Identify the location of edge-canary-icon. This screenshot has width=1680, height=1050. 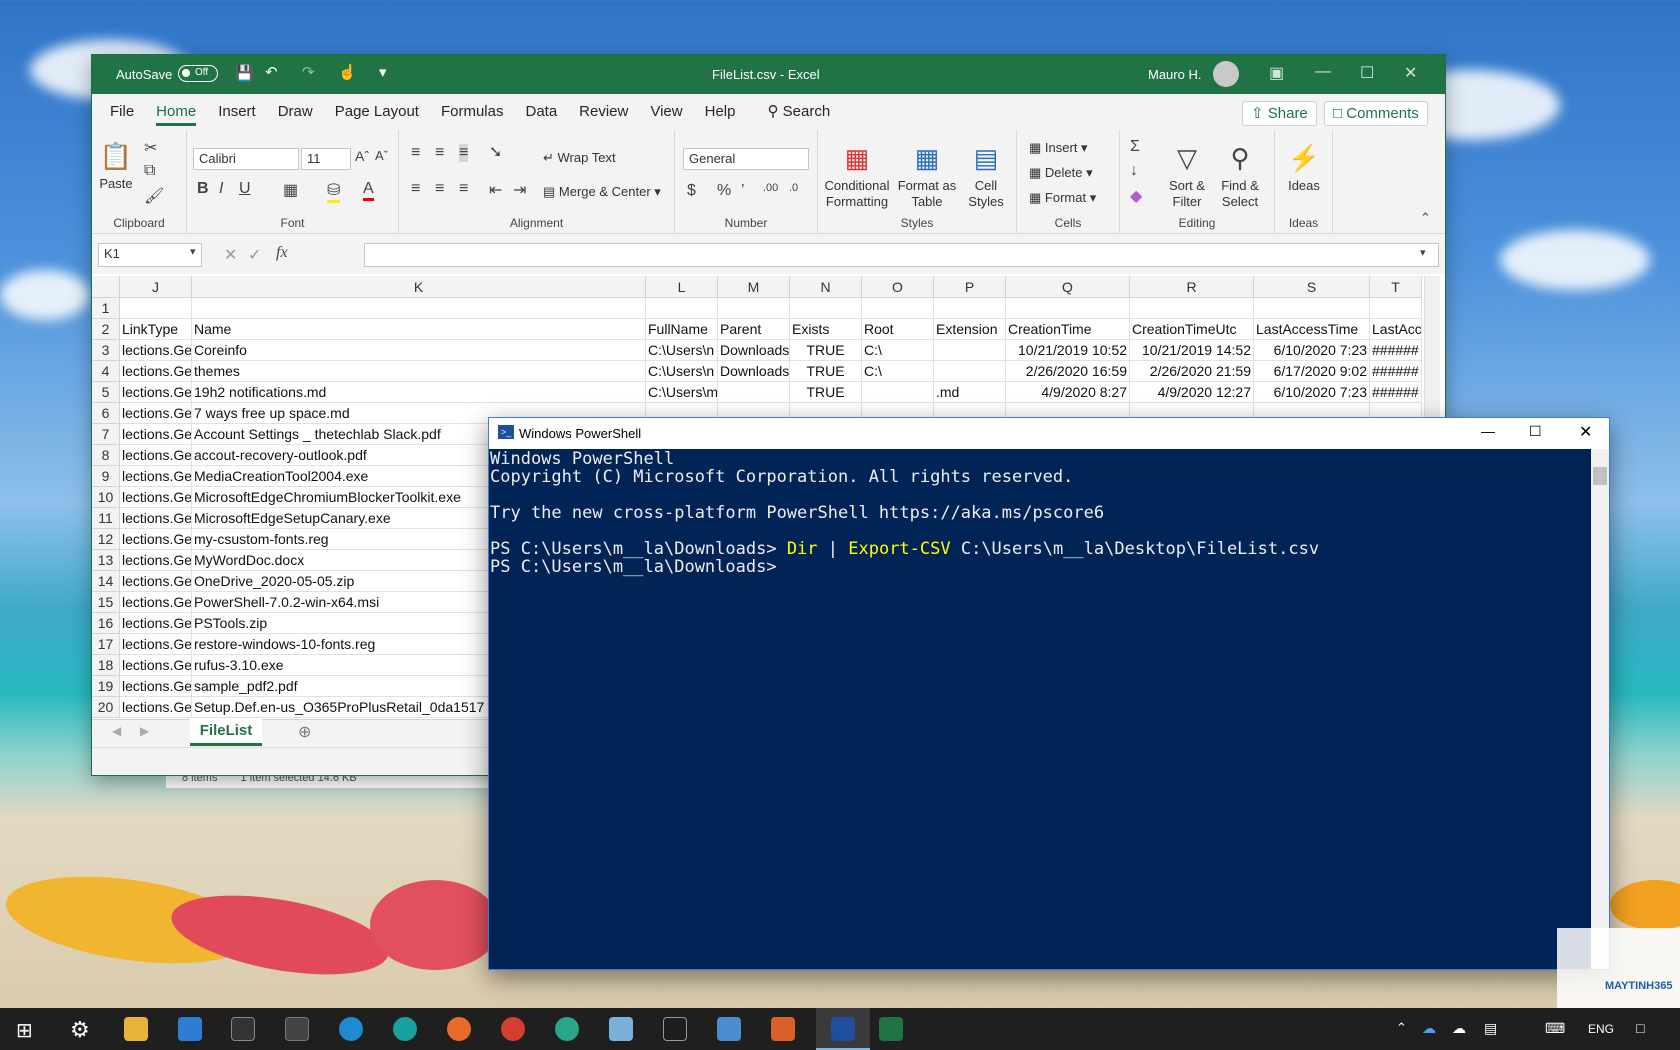
(567, 1029).